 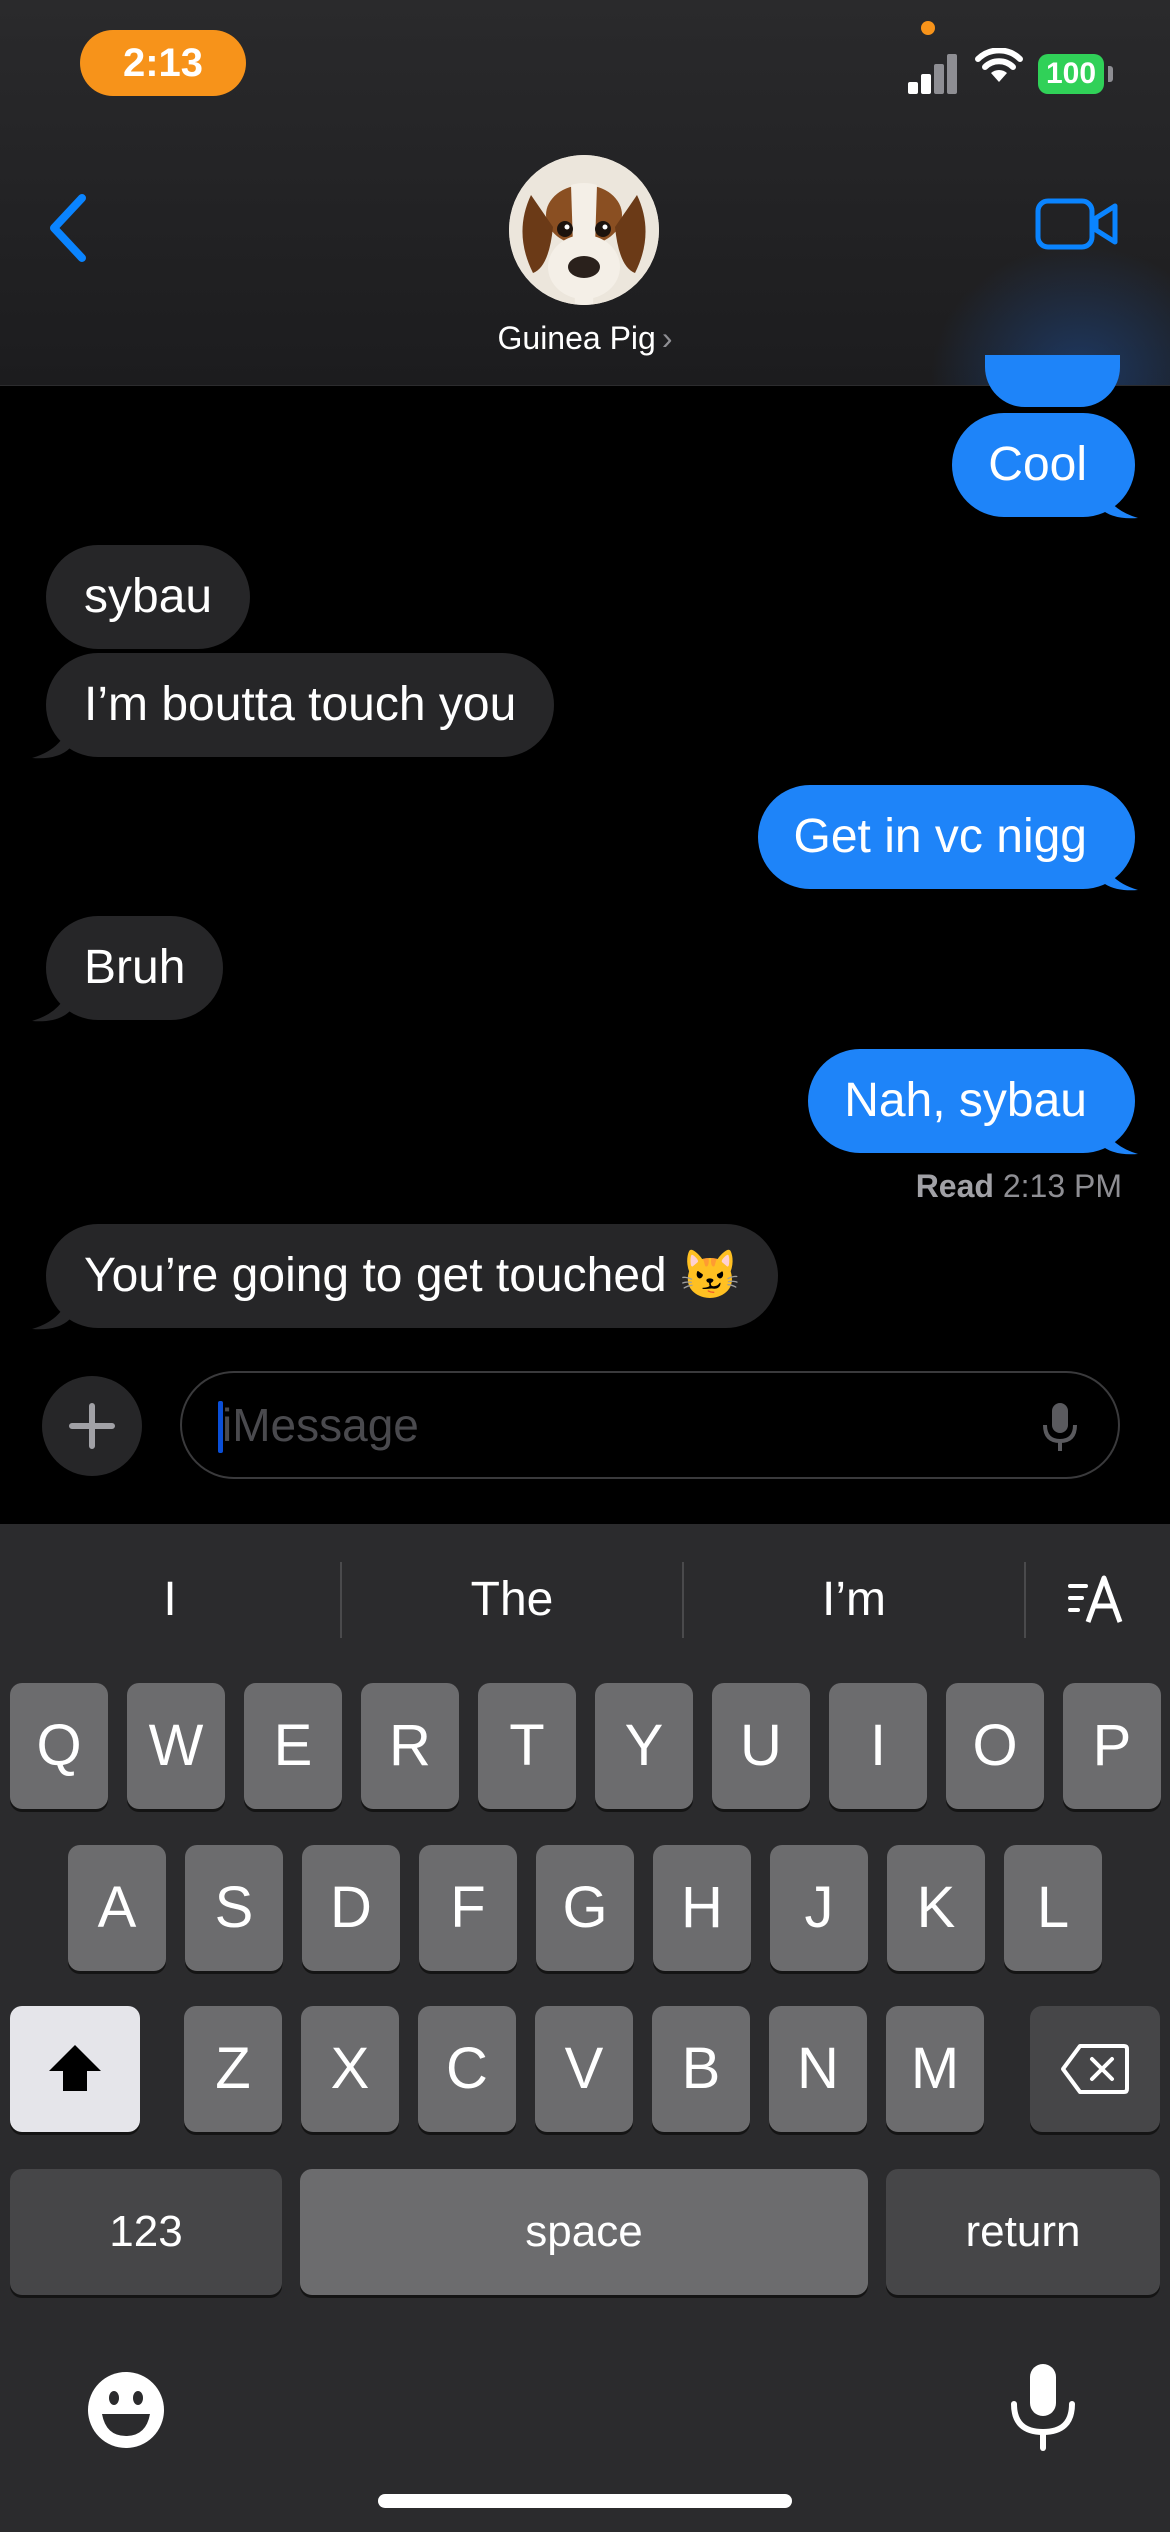 I want to click on key-c: C, so click(x=467, y=2069).